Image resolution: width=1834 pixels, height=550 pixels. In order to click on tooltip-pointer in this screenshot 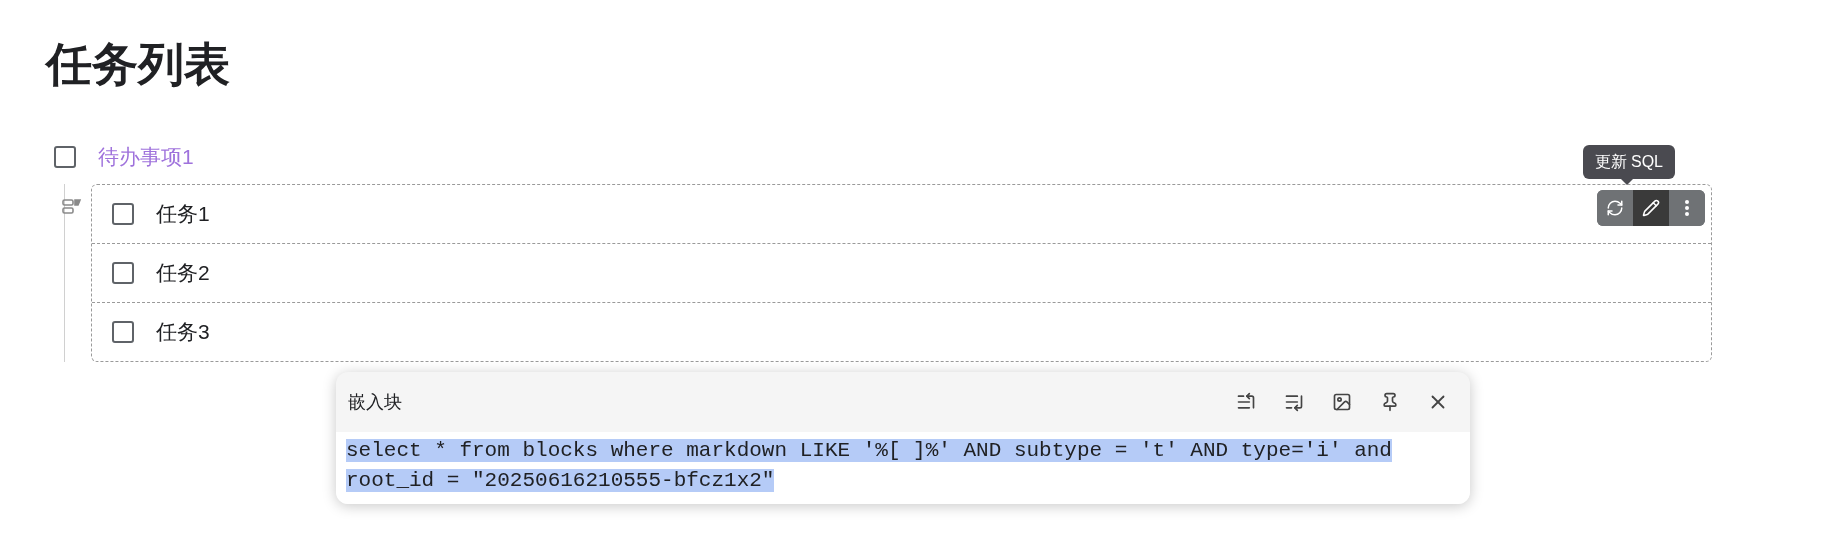, I will do `click(1627, 182)`.